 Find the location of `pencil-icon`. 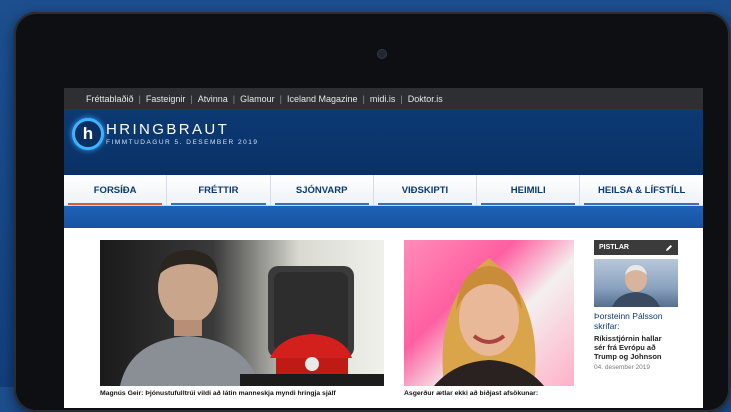

pencil-icon is located at coordinates (669, 247).